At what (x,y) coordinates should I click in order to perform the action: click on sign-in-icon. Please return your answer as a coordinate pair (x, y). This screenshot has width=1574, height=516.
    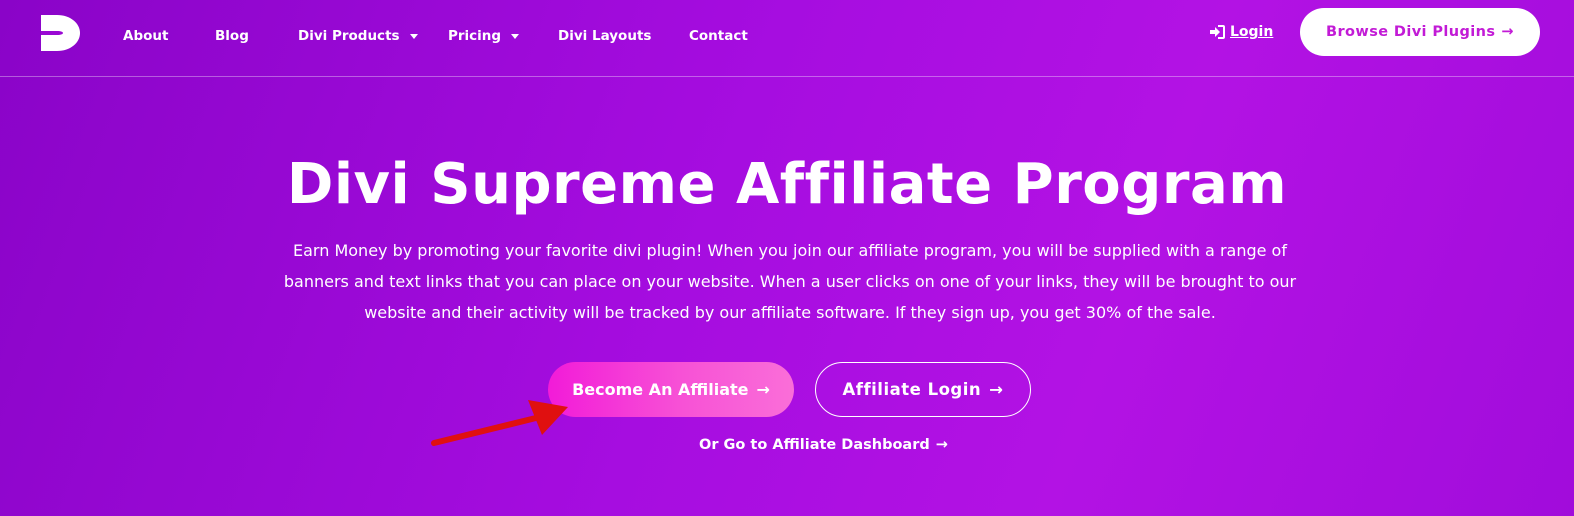
    Looking at the image, I should click on (1217, 32).